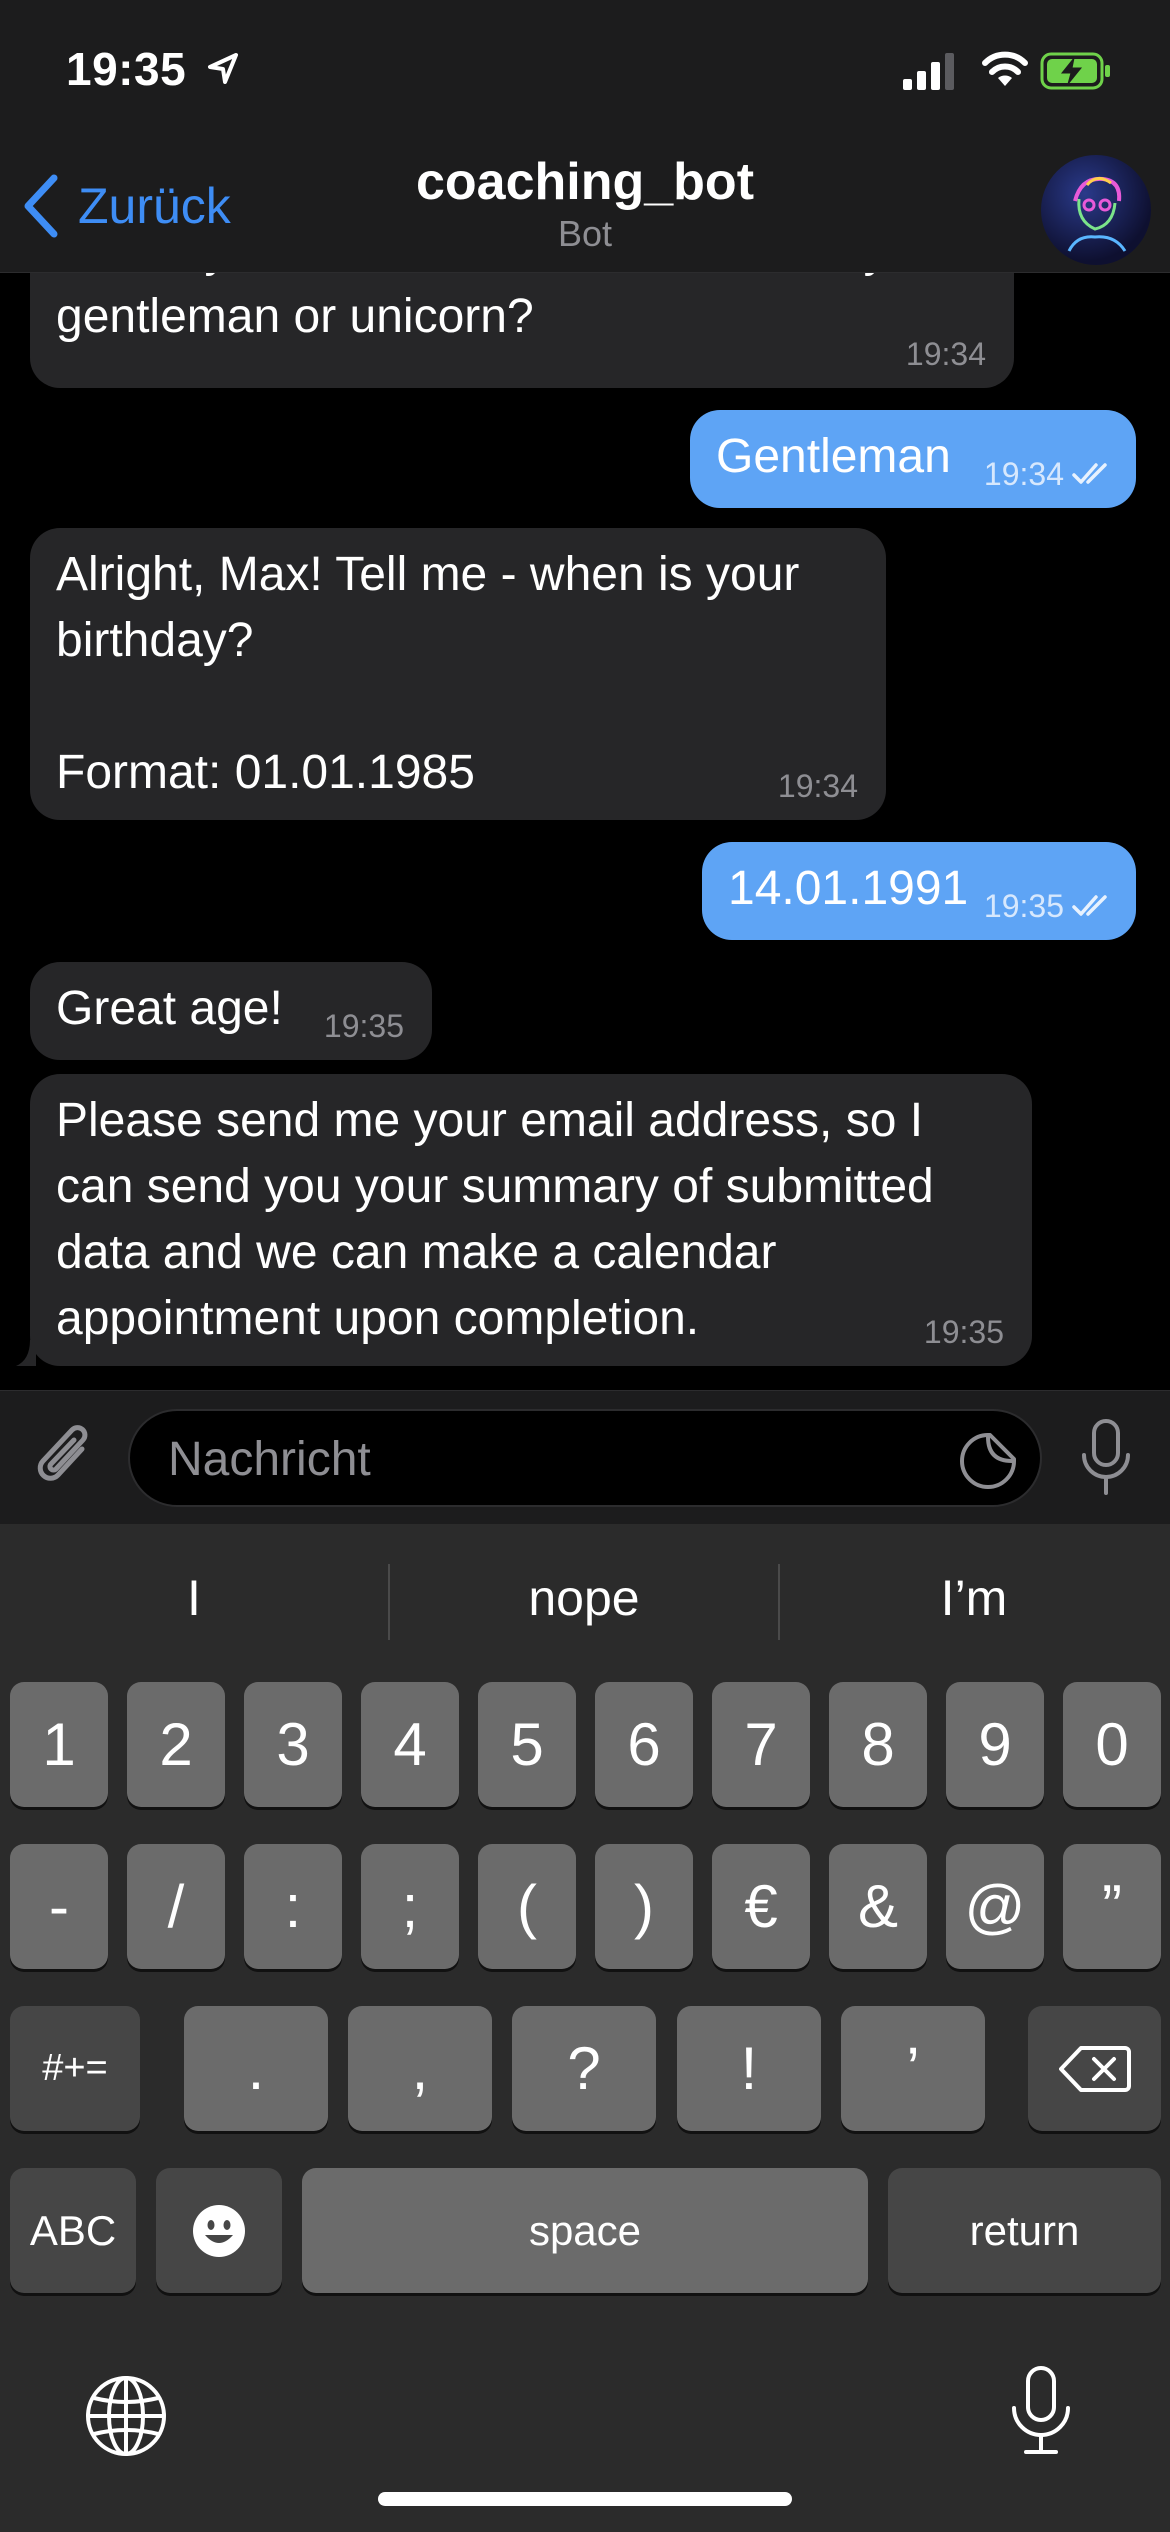 The width and height of the screenshot is (1170, 2532). Describe the element at coordinates (59, 1744) in the screenshot. I see `key-1: 1` at that location.